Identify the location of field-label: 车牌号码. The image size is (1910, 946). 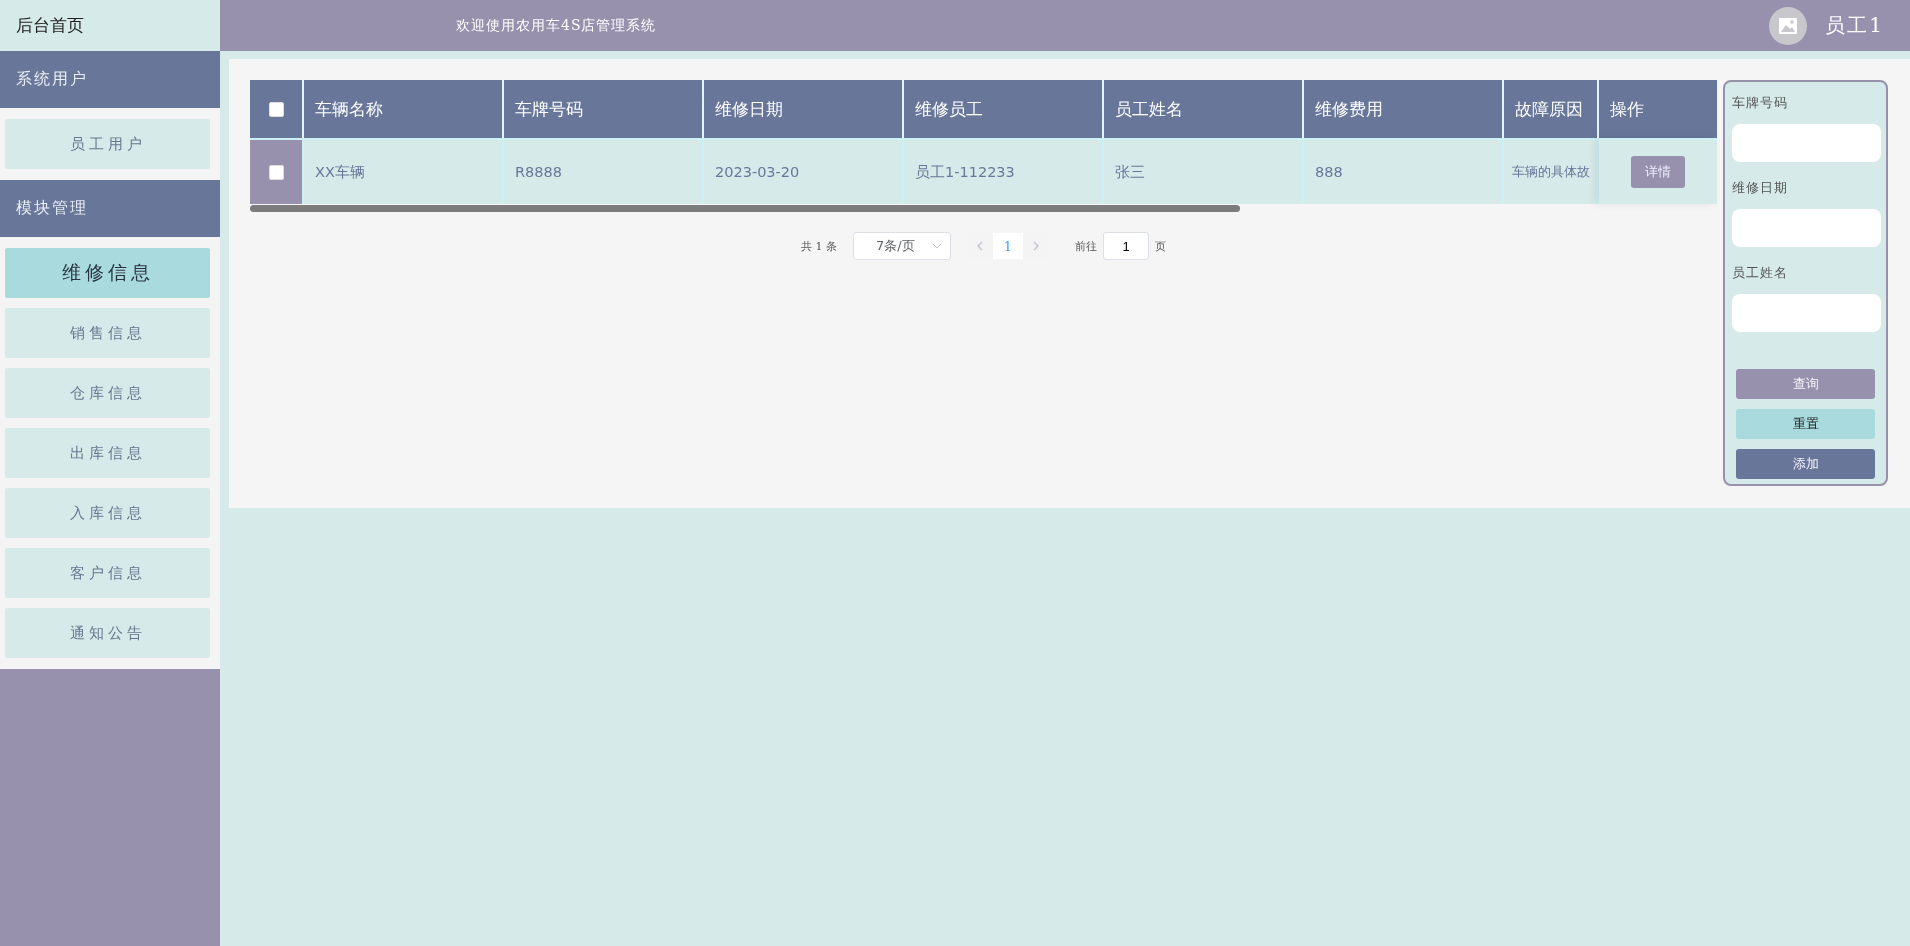
(1760, 103).